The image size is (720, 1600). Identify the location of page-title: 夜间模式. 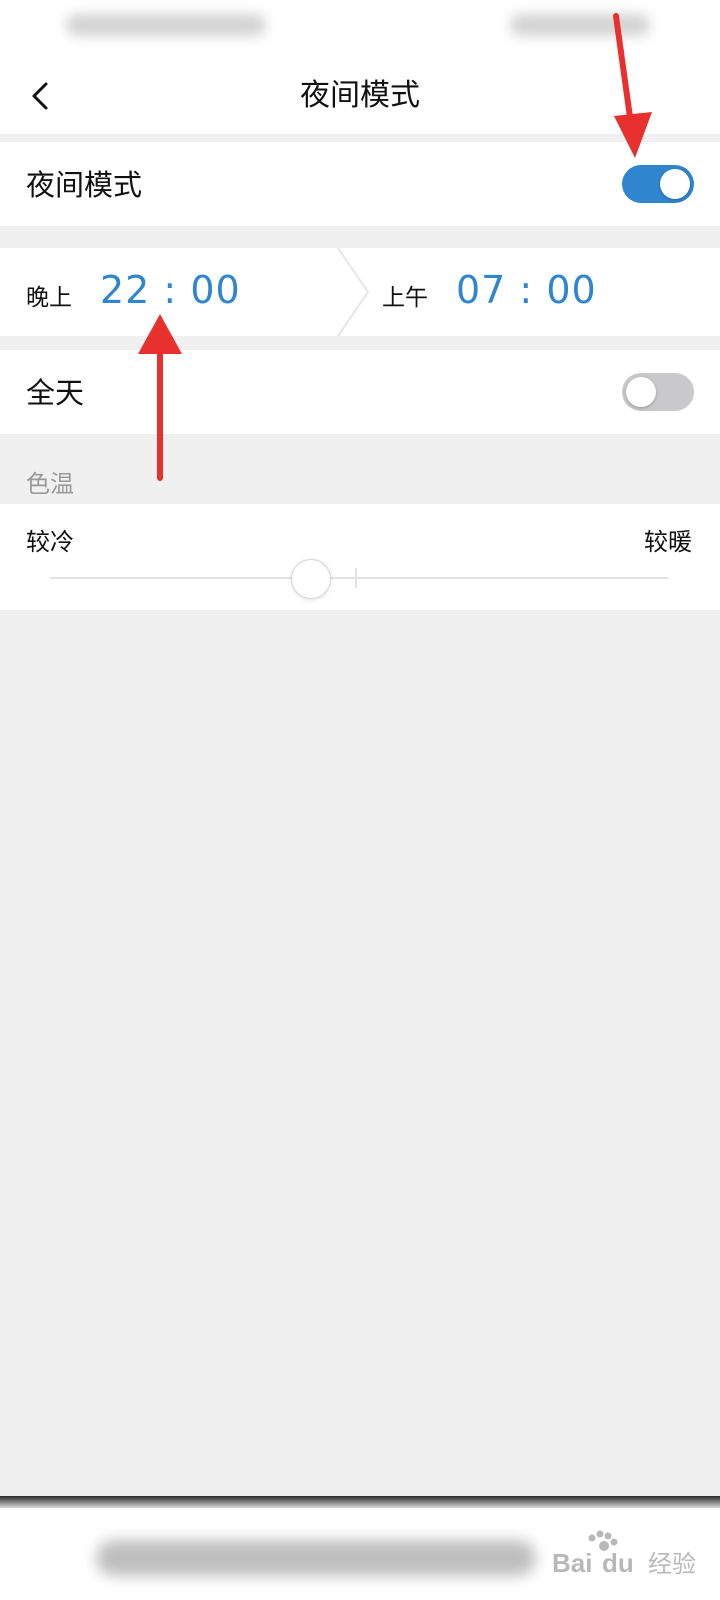
(360, 95).